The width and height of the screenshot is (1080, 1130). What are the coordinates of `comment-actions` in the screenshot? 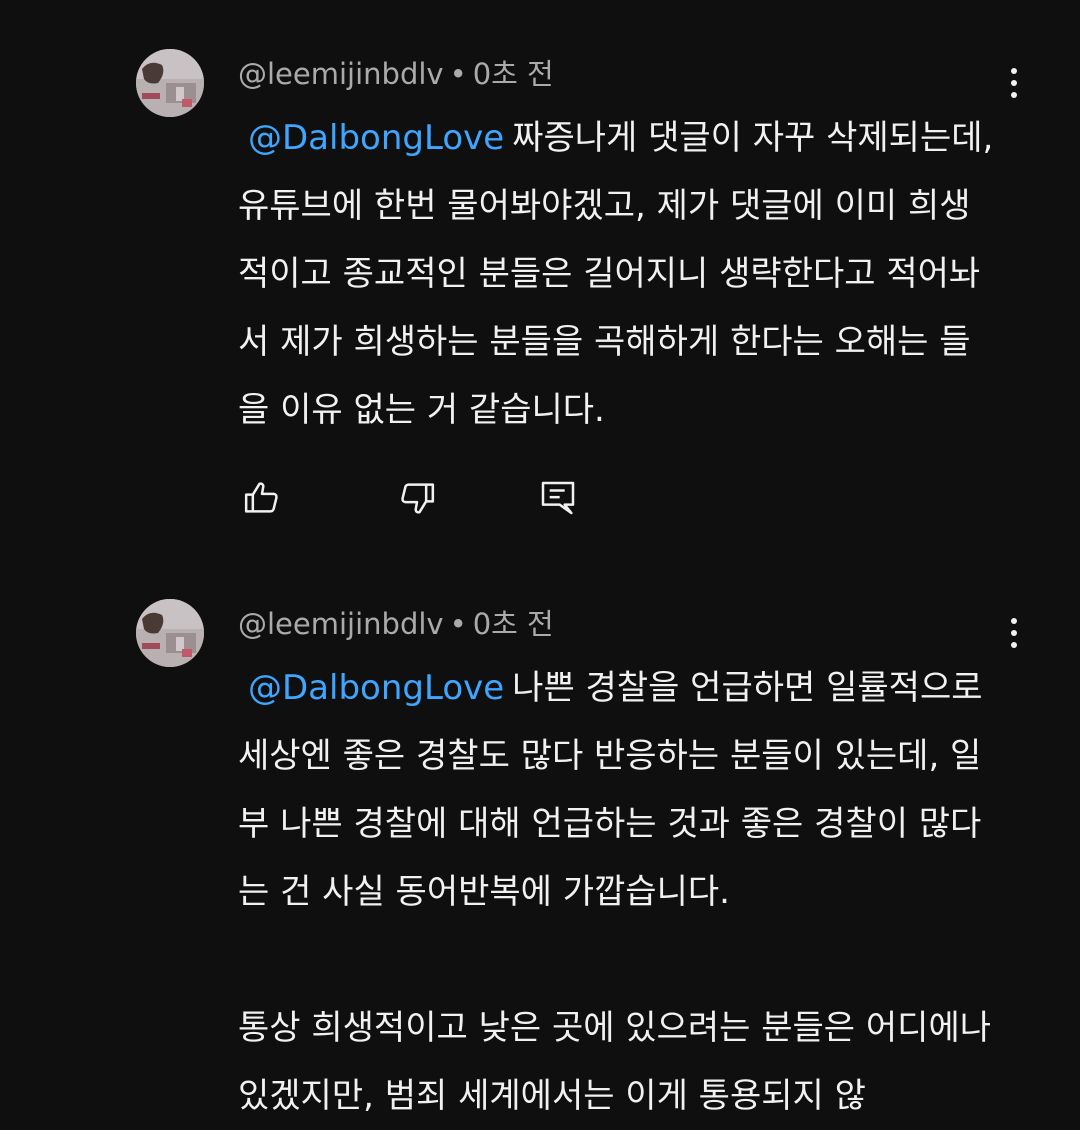 It's located at (438, 498).